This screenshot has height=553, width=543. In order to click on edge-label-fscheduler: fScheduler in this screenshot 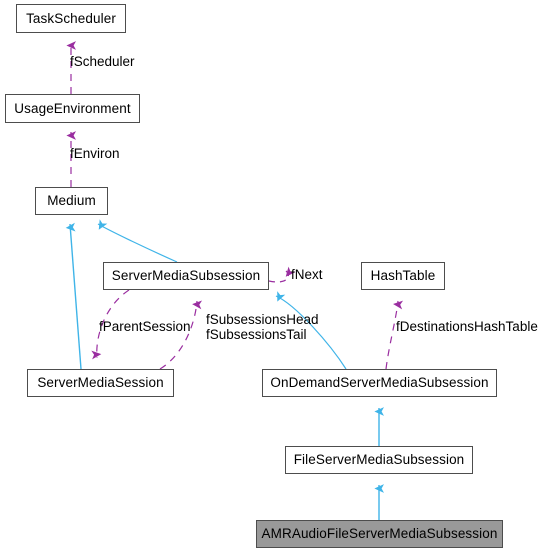, I will do `click(102, 61)`.